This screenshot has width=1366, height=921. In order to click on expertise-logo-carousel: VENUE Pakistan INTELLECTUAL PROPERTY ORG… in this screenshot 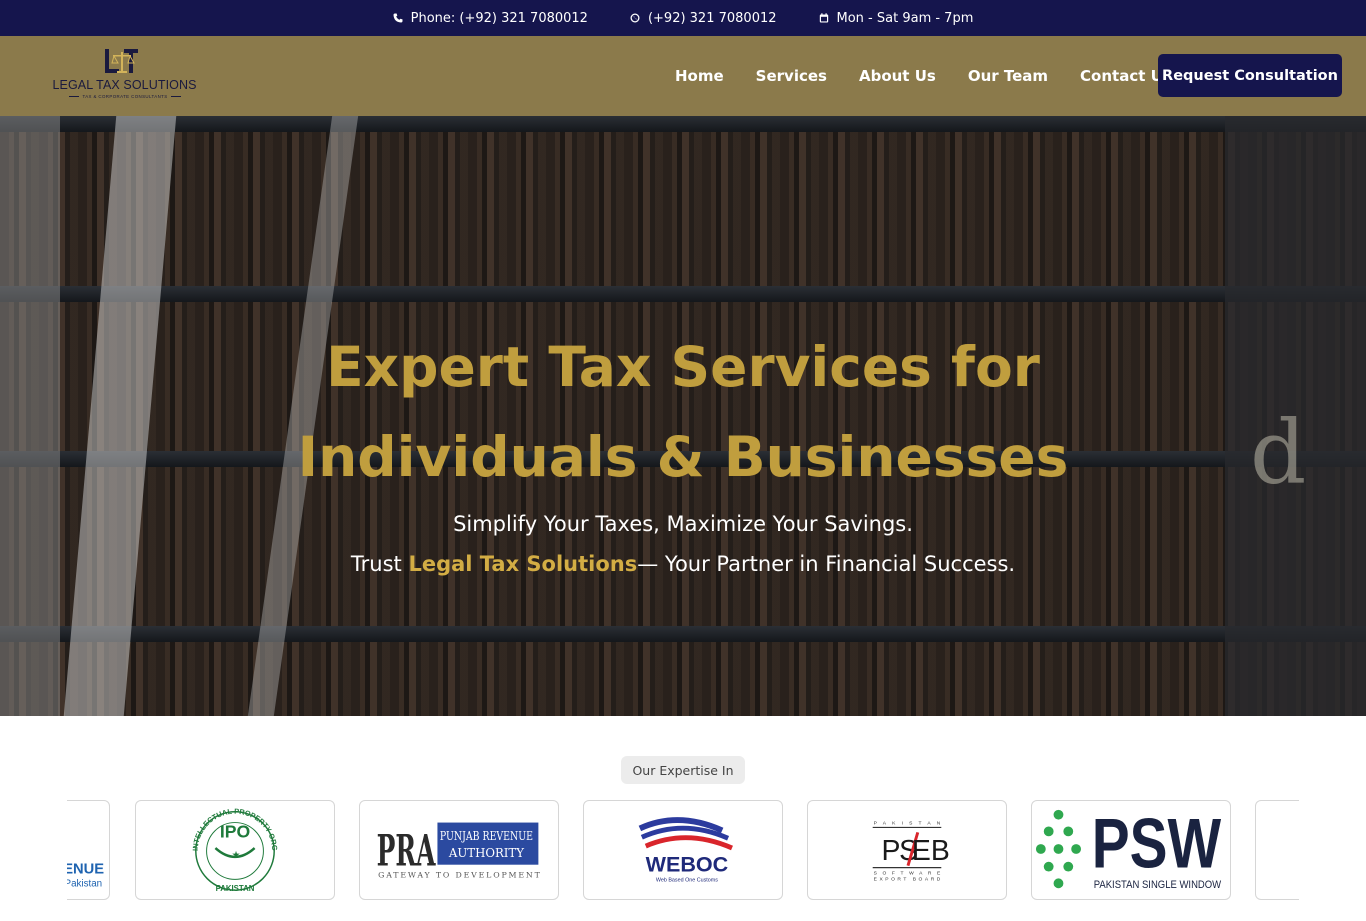, I will do `click(683, 850)`.